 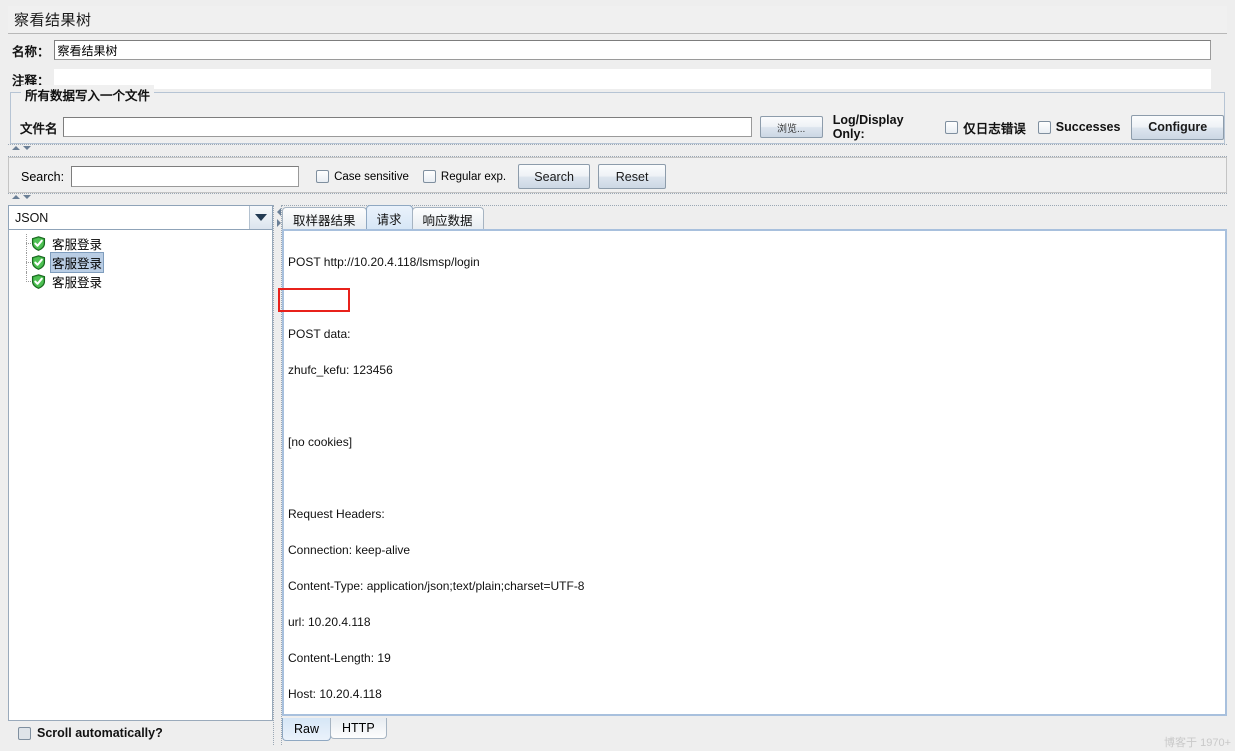 I want to click on results-tree: 客服登录 客服登录 客服登录, so click(x=140, y=475).